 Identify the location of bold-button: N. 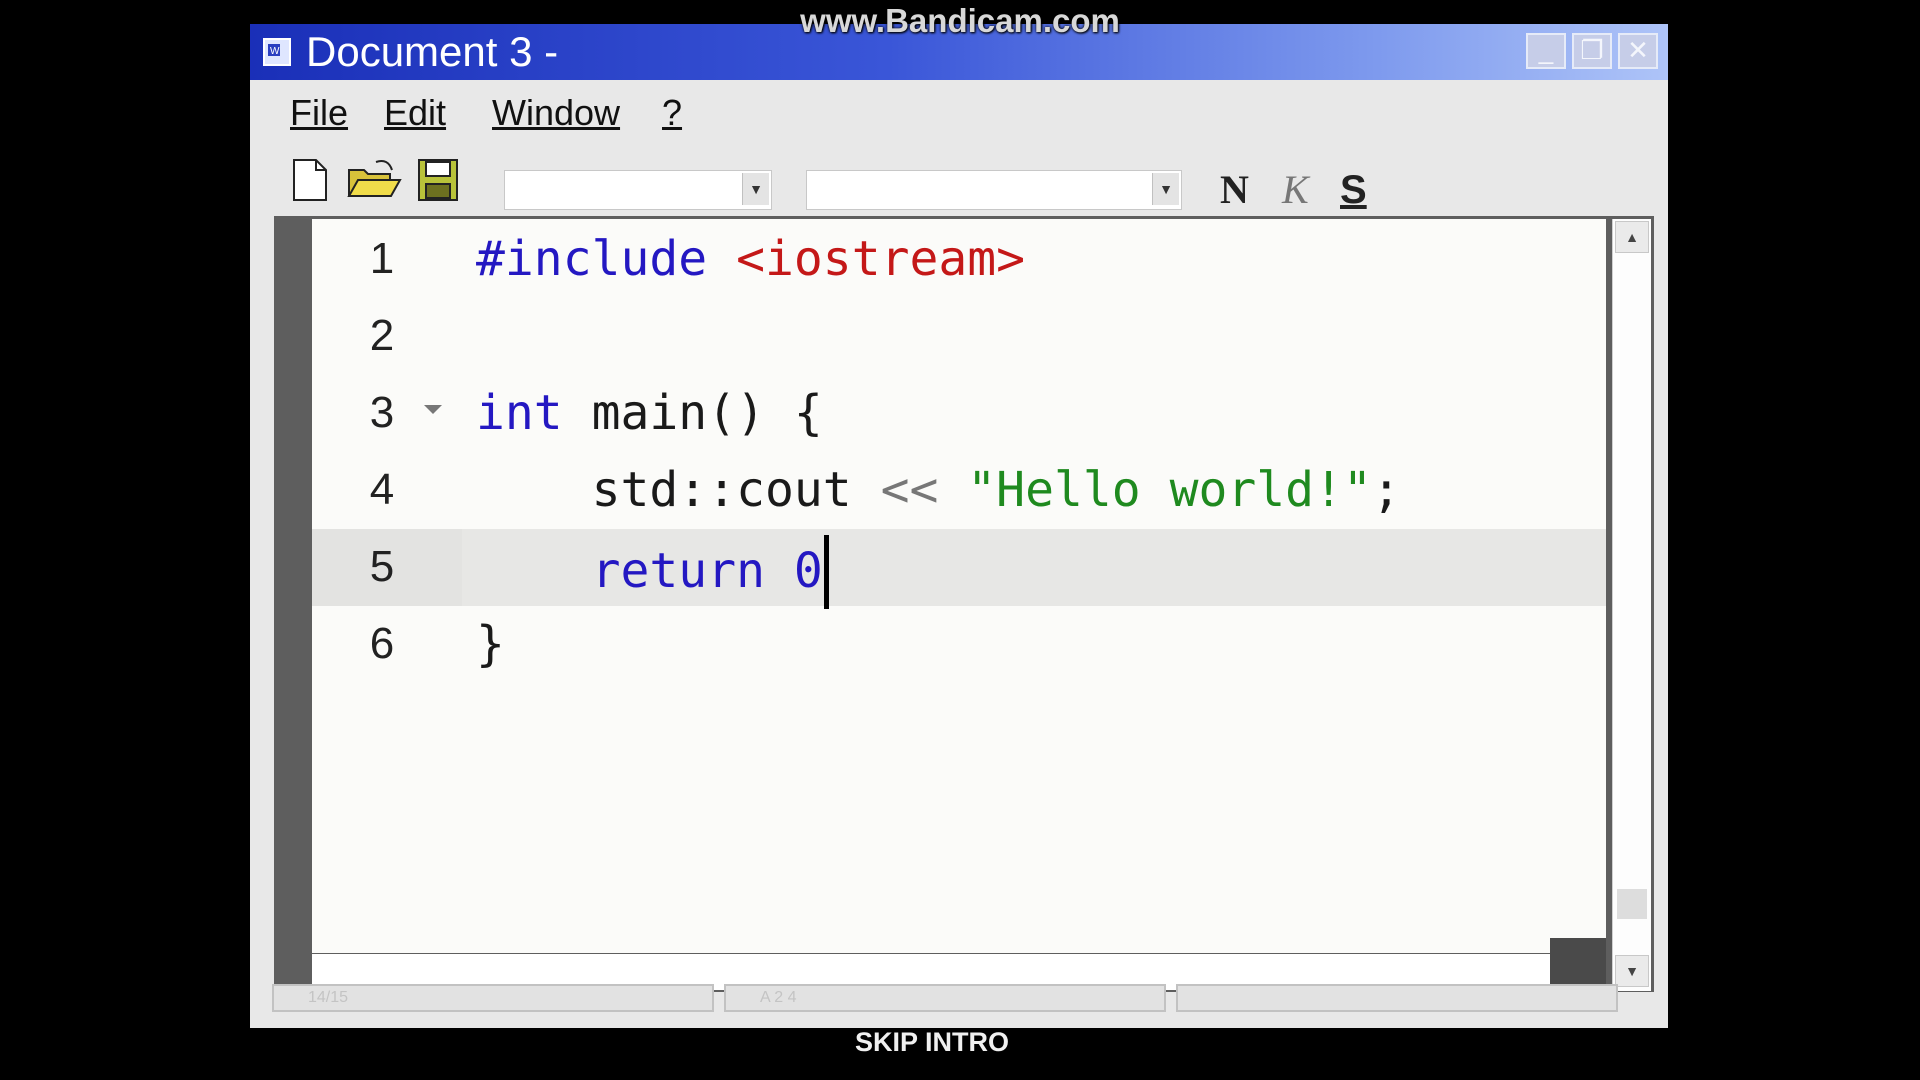
(1234, 190).